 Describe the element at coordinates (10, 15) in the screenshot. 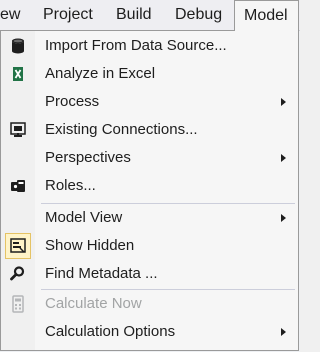

I see `menu-view: ew` at that location.